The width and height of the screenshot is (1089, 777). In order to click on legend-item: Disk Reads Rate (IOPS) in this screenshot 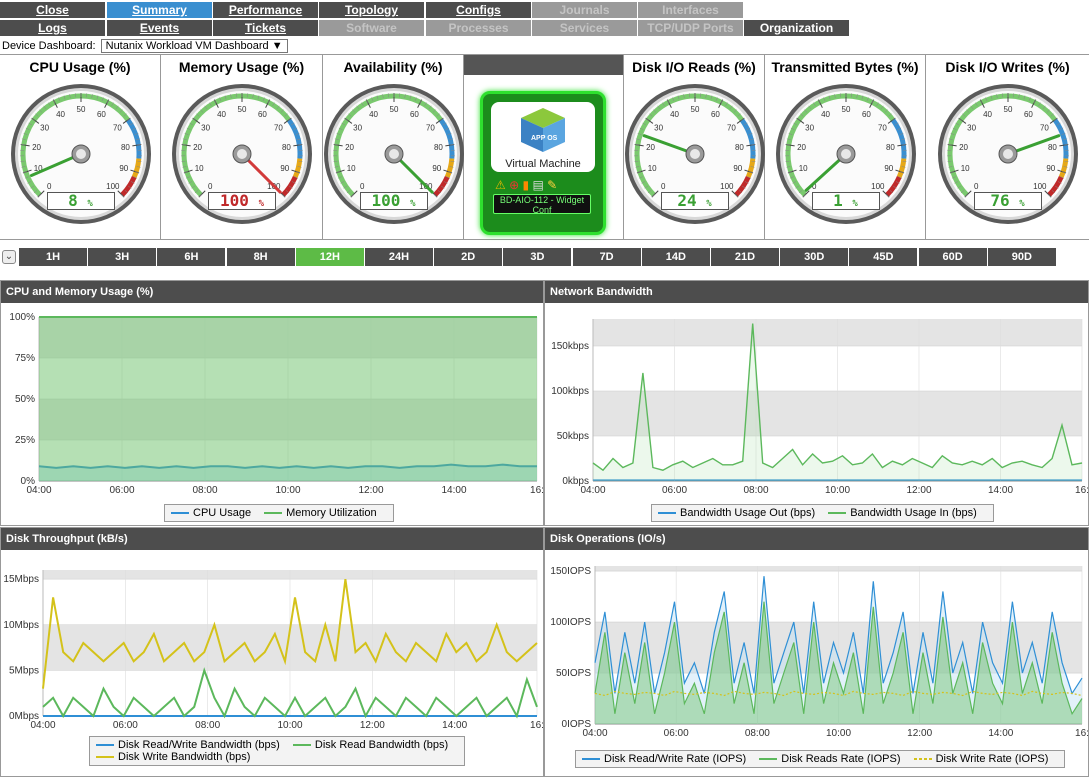, I will do `click(830, 759)`.